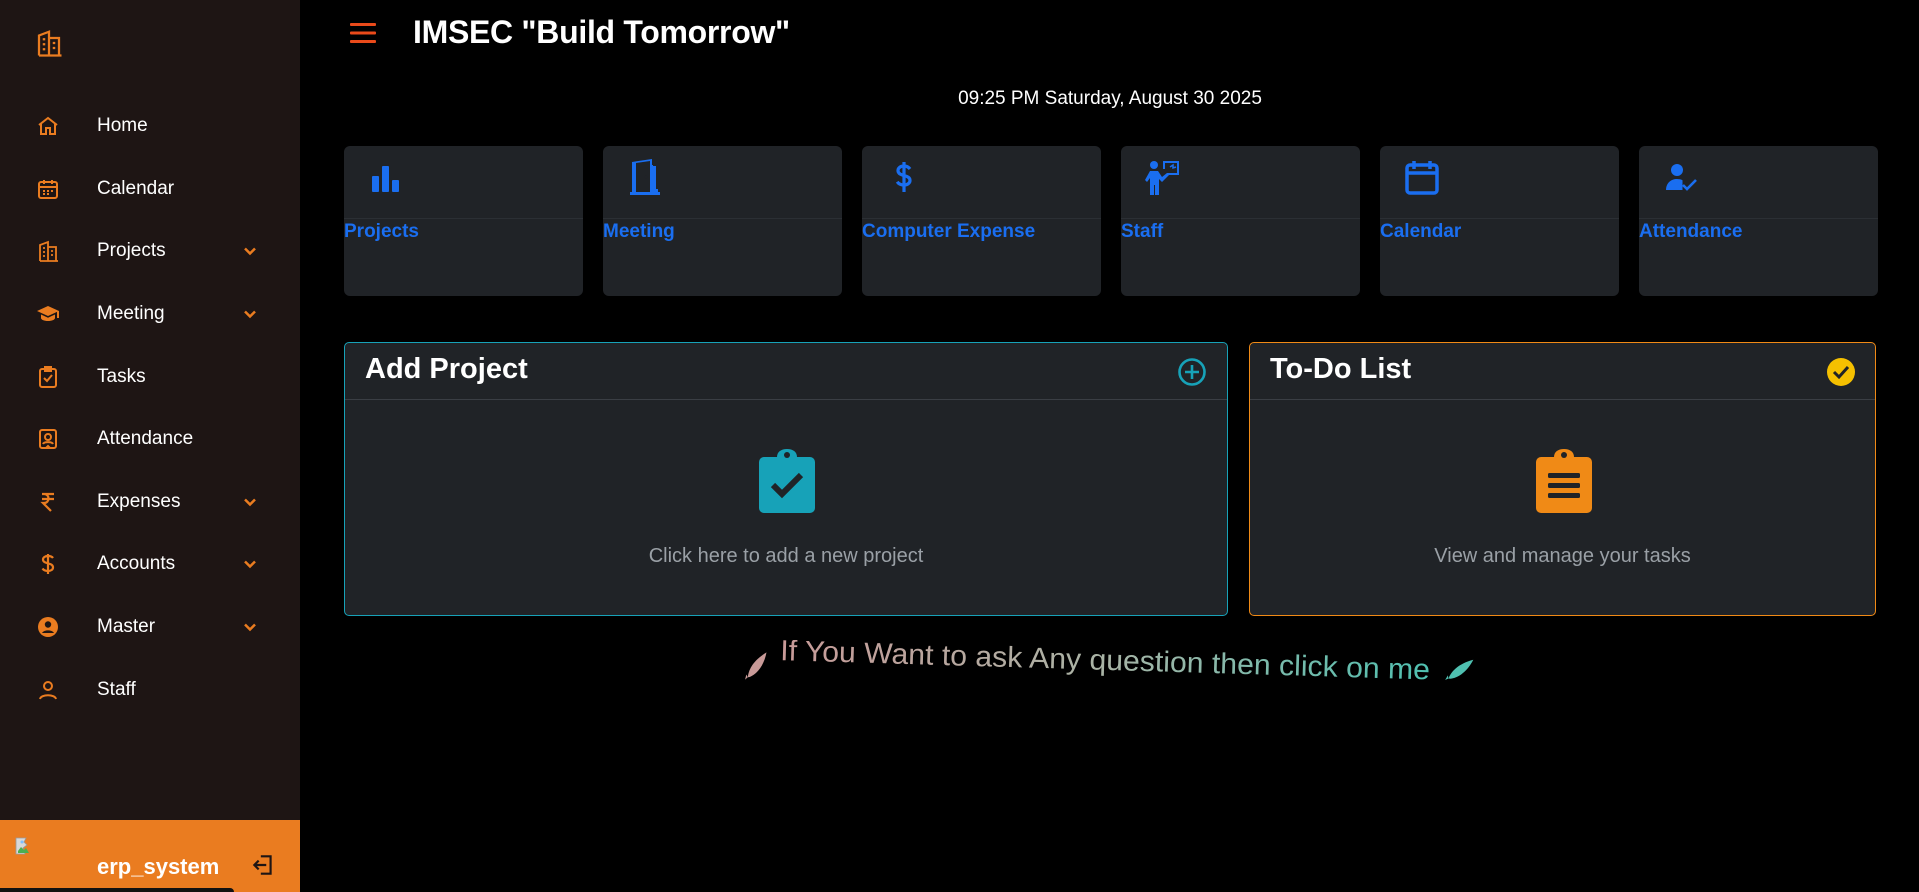 The height and width of the screenshot is (892, 1919). What do you see at coordinates (121, 376) in the screenshot?
I see `sidebar-item-label: Tasks` at bounding box center [121, 376].